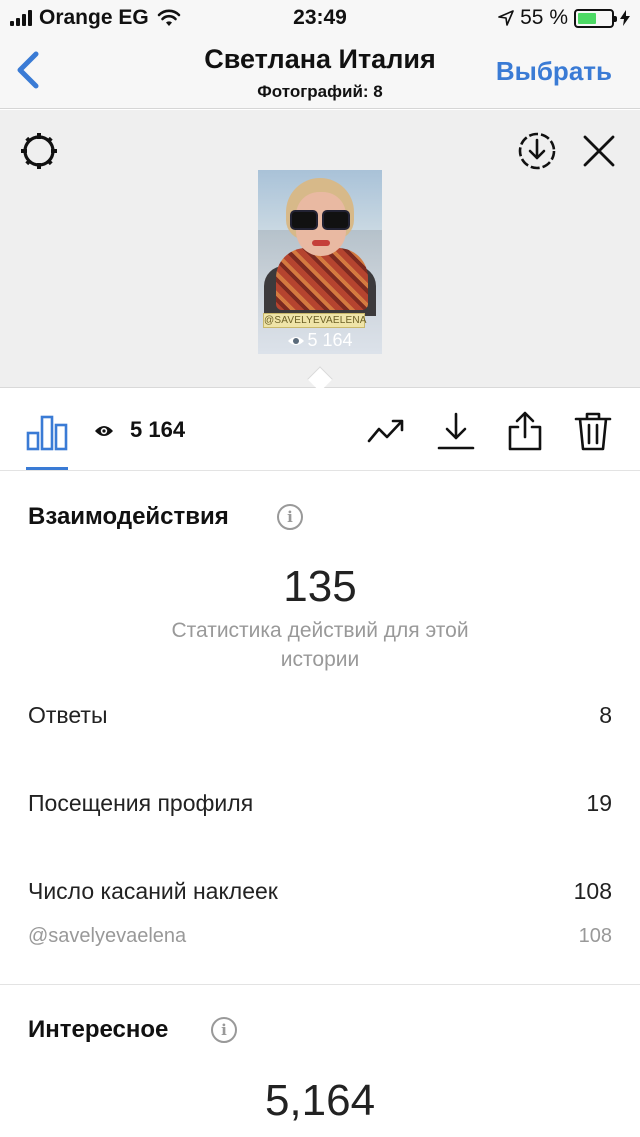  What do you see at coordinates (386, 431) in the screenshot?
I see `promote-trend-icon` at bounding box center [386, 431].